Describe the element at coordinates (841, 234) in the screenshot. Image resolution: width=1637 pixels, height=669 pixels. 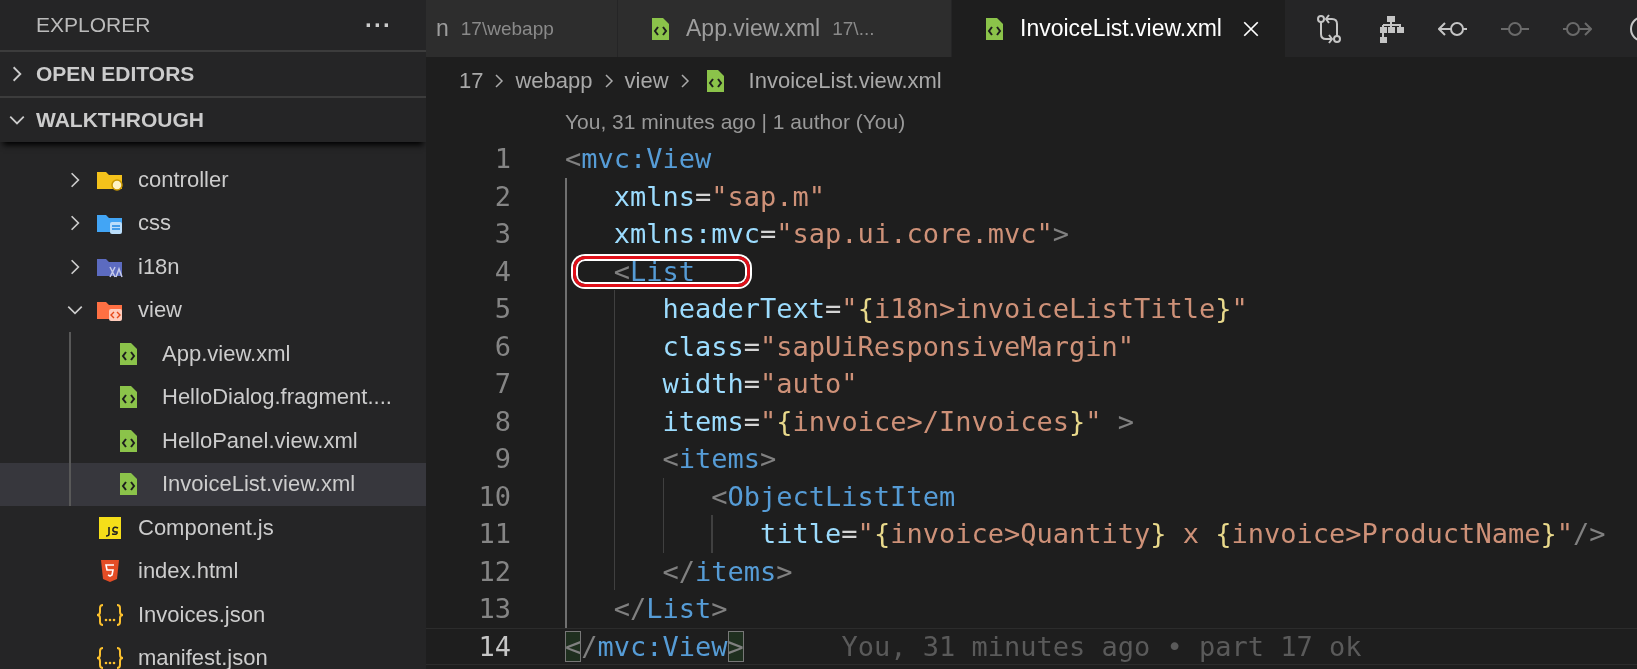
I see `code-line: xmlns:mvc="sap.ui.core.mvc">` at that location.